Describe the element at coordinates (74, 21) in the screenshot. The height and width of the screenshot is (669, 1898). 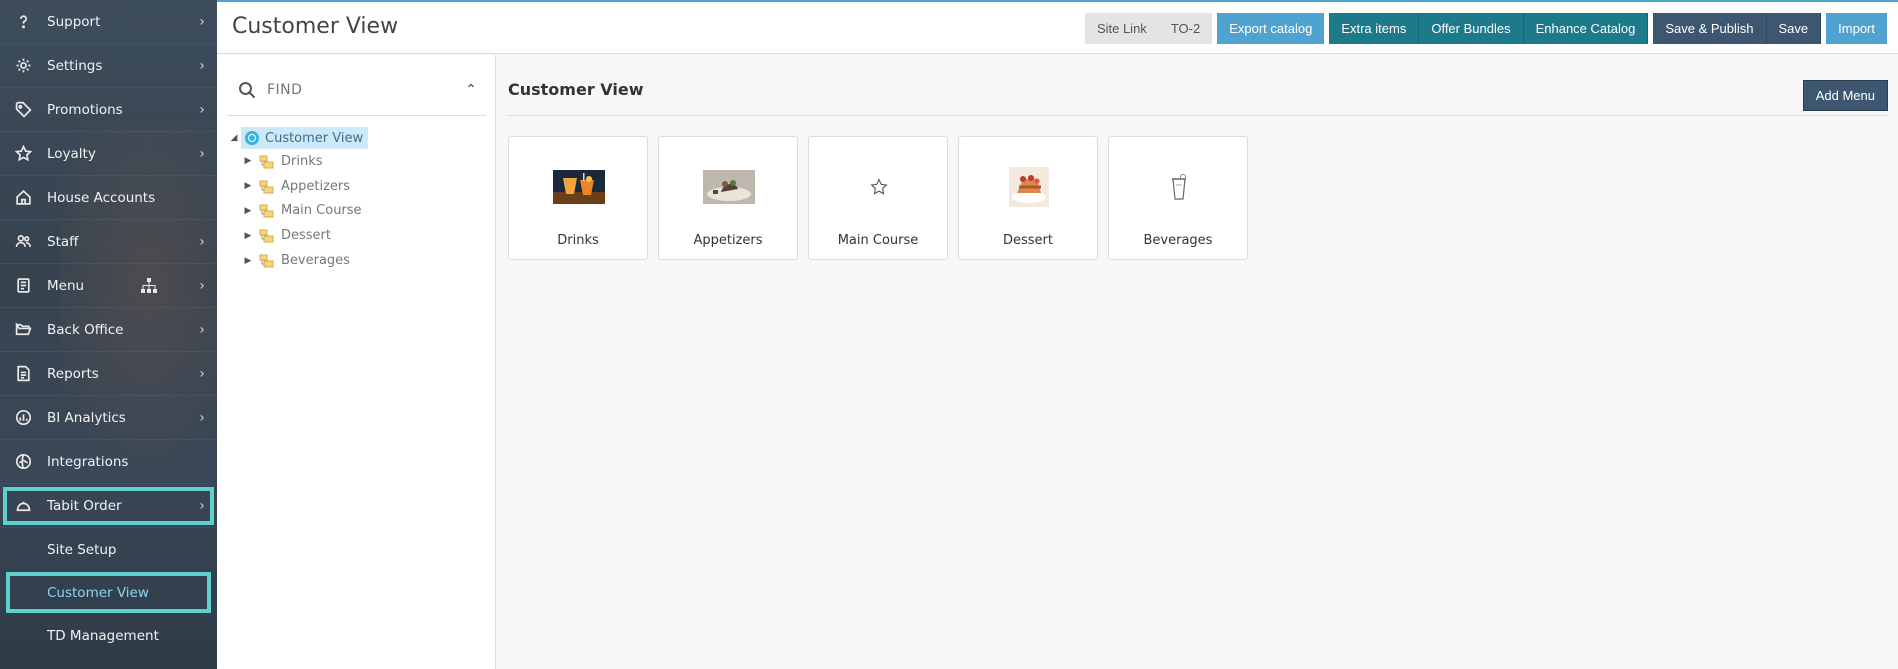
I see `sidebar-item-label: Support` at that location.